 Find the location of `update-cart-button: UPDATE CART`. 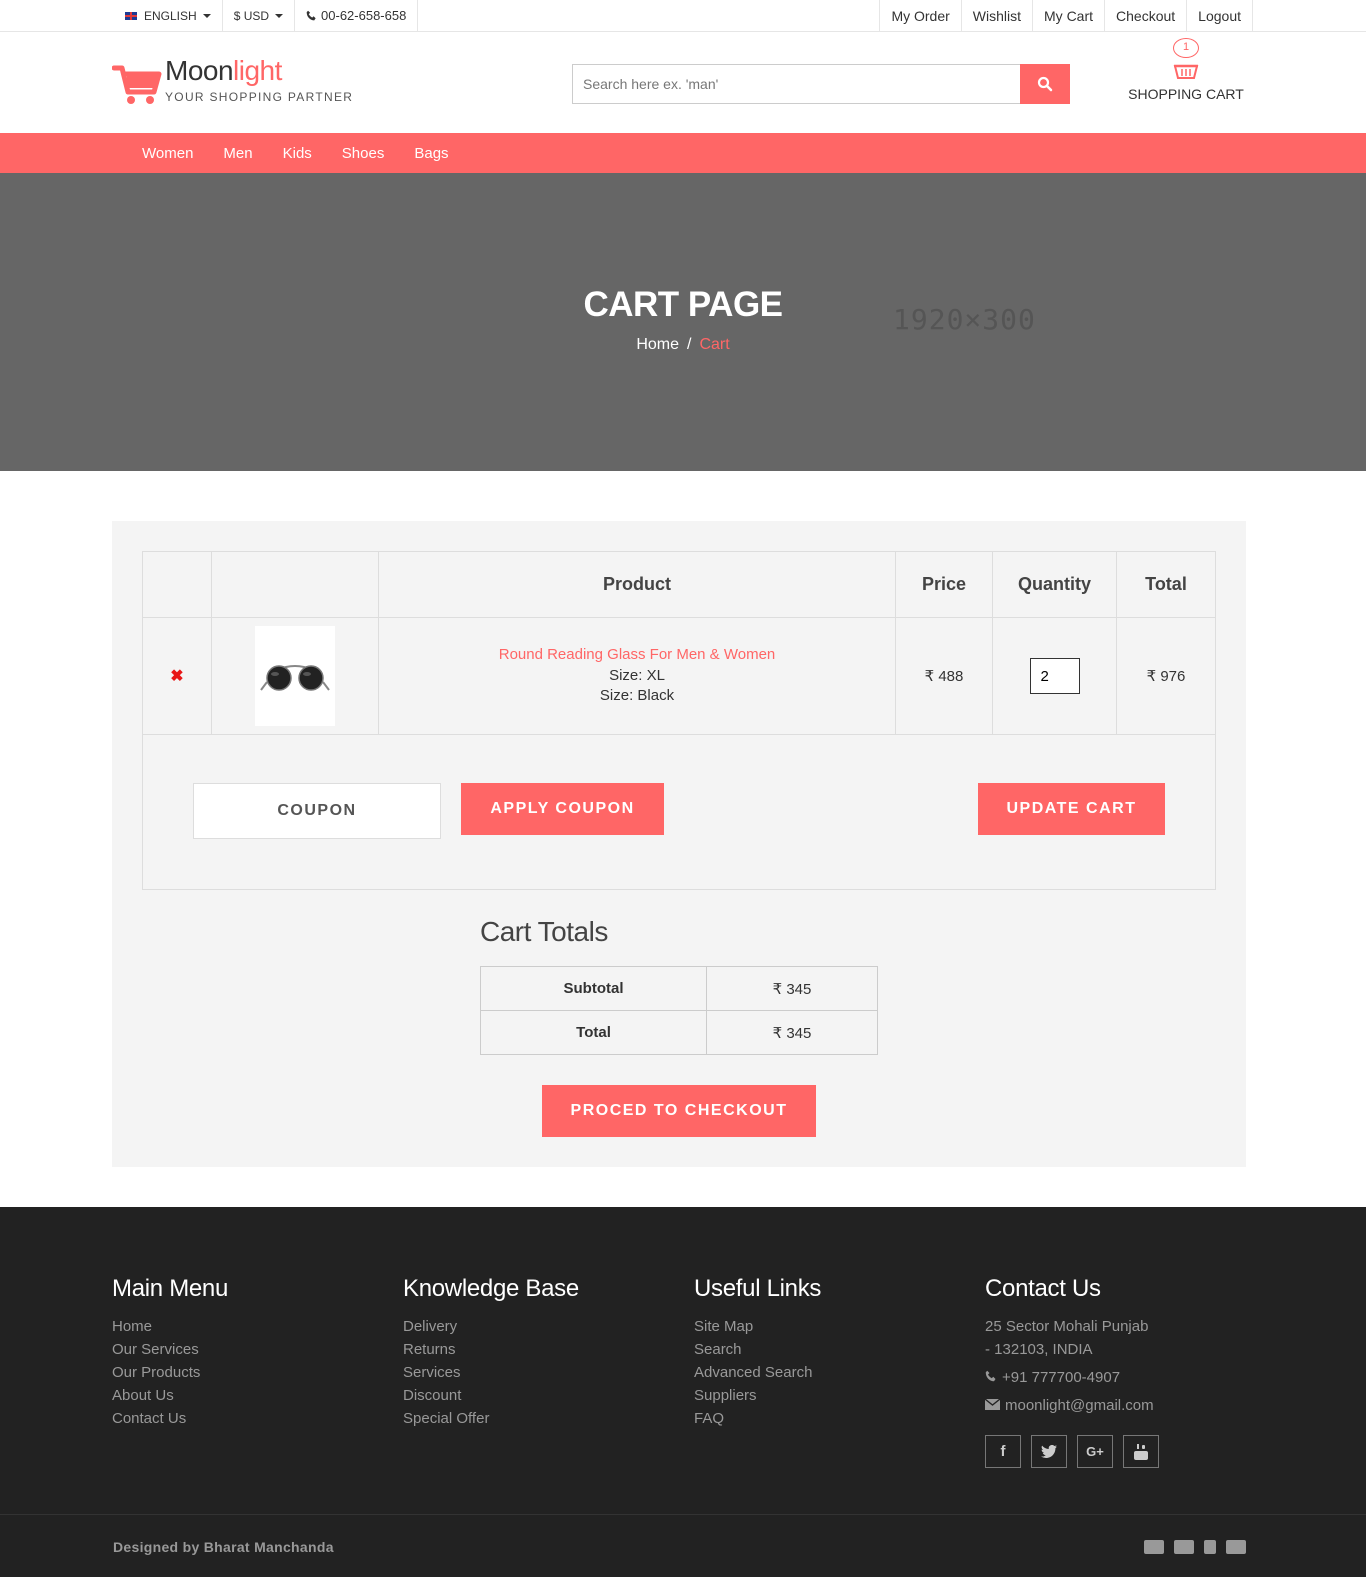

update-cart-button: UPDATE CART is located at coordinates (1071, 809).